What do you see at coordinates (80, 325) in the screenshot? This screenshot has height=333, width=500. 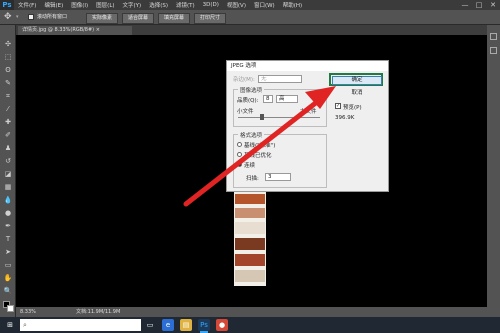 I see `search-box: ⌕` at bounding box center [80, 325].